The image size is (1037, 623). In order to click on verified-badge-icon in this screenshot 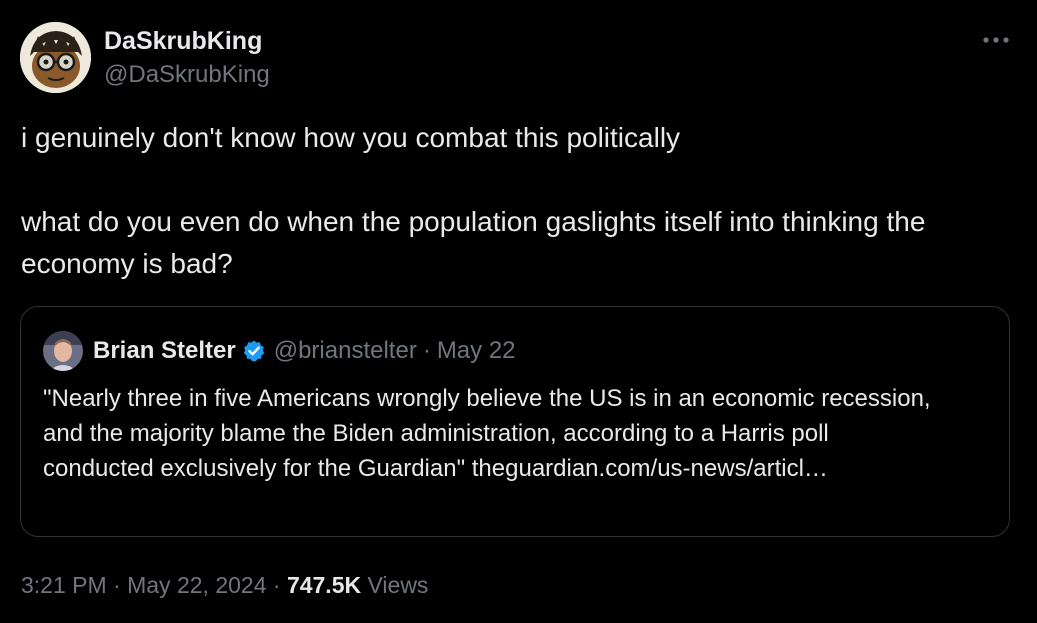, I will do `click(254, 351)`.